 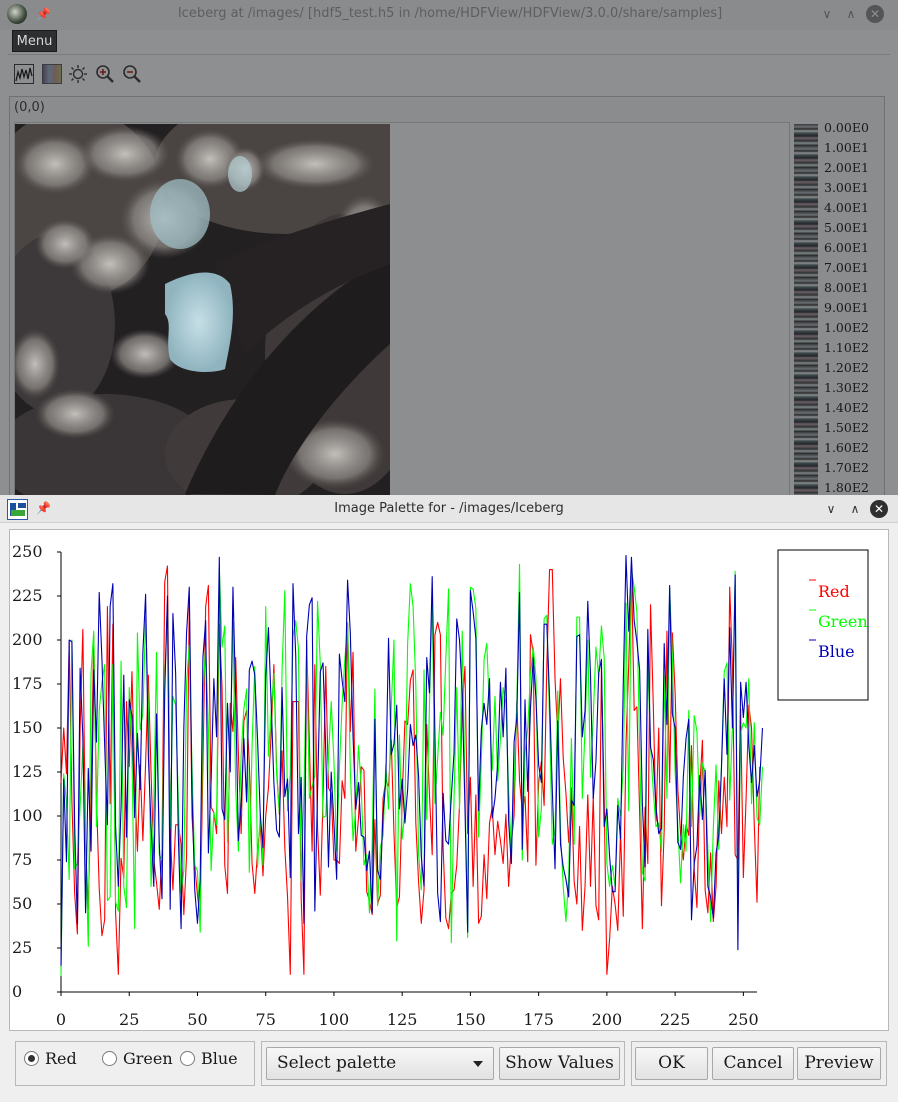 What do you see at coordinates (846, 467) in the screenshot?
I see `palette-value: 1.70E2` at bounding box center [846, 467].